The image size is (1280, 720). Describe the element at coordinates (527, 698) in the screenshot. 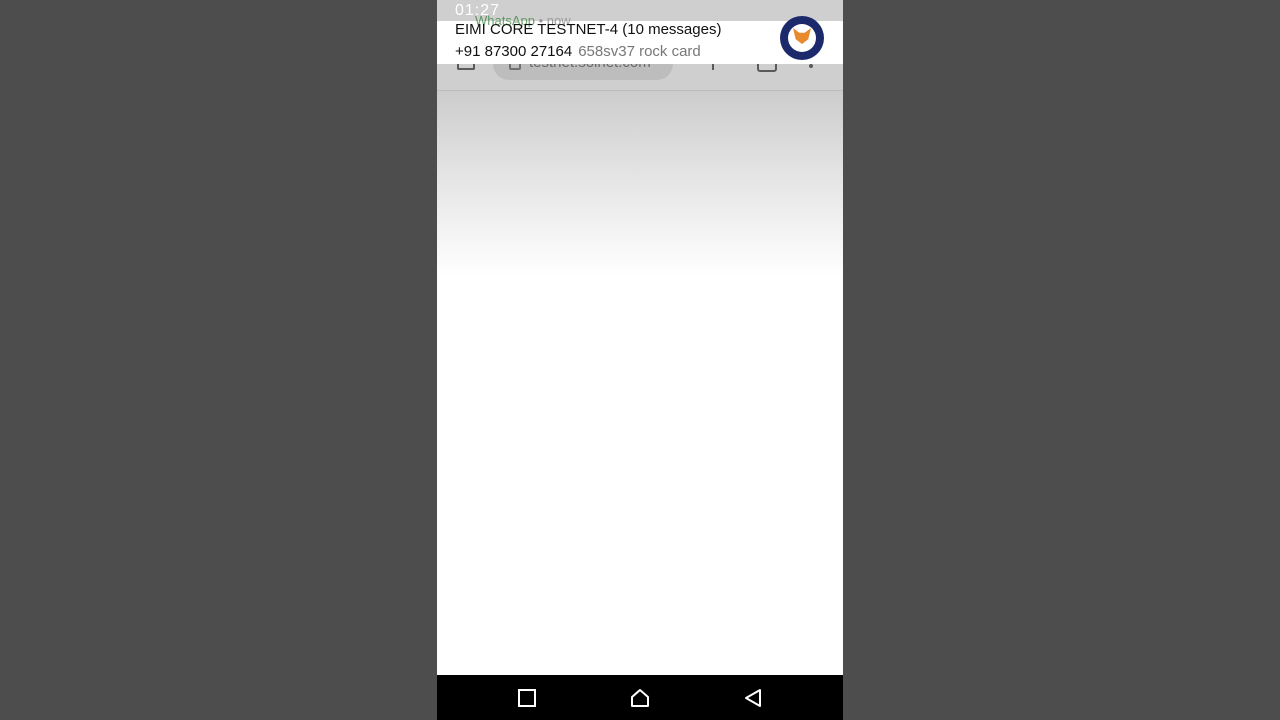

I see `recents-square-icon` at that location.